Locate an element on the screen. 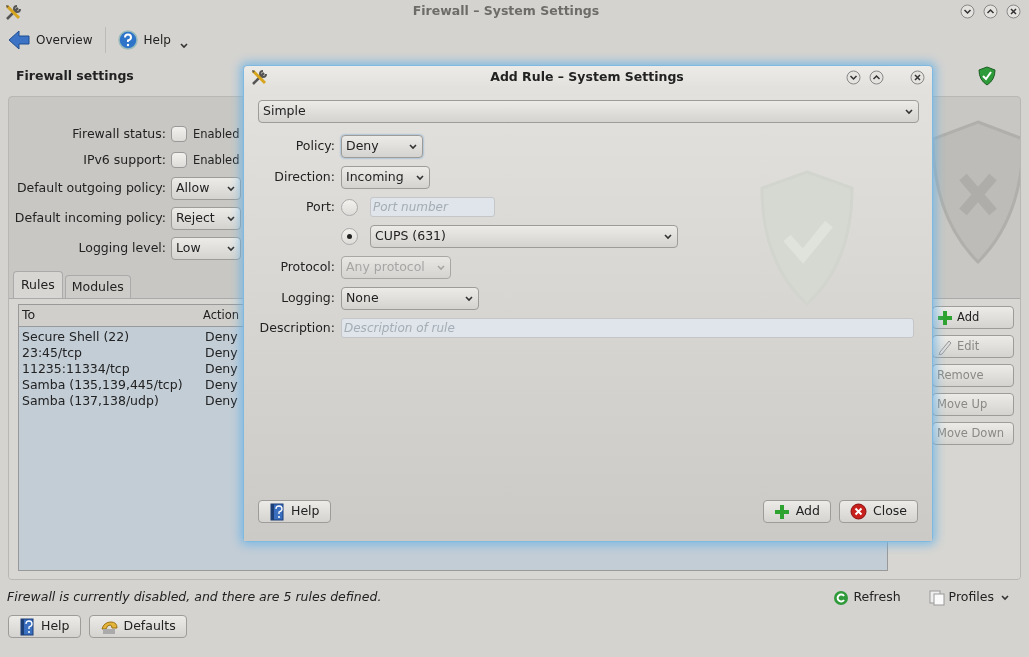 Image resolution: width=1029 pixels, height=657 pixels. tab: Rules is located at coordinates (38, 284).